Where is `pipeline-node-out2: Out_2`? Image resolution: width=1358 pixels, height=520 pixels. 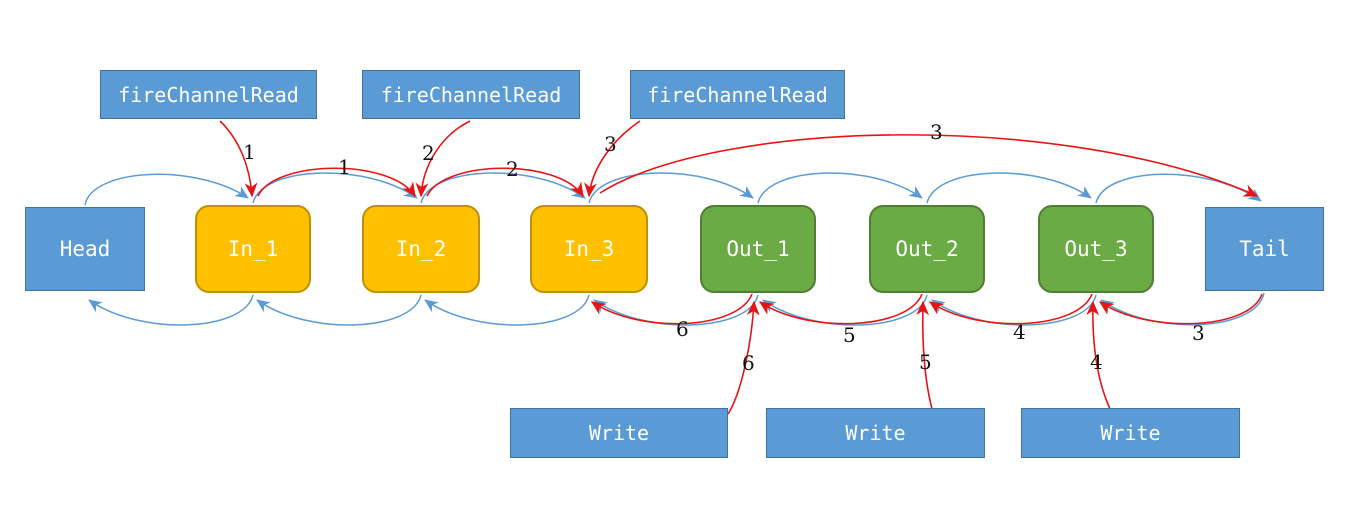
pipeline-node-out2: Out_2 is located at coordinates (927, 249).